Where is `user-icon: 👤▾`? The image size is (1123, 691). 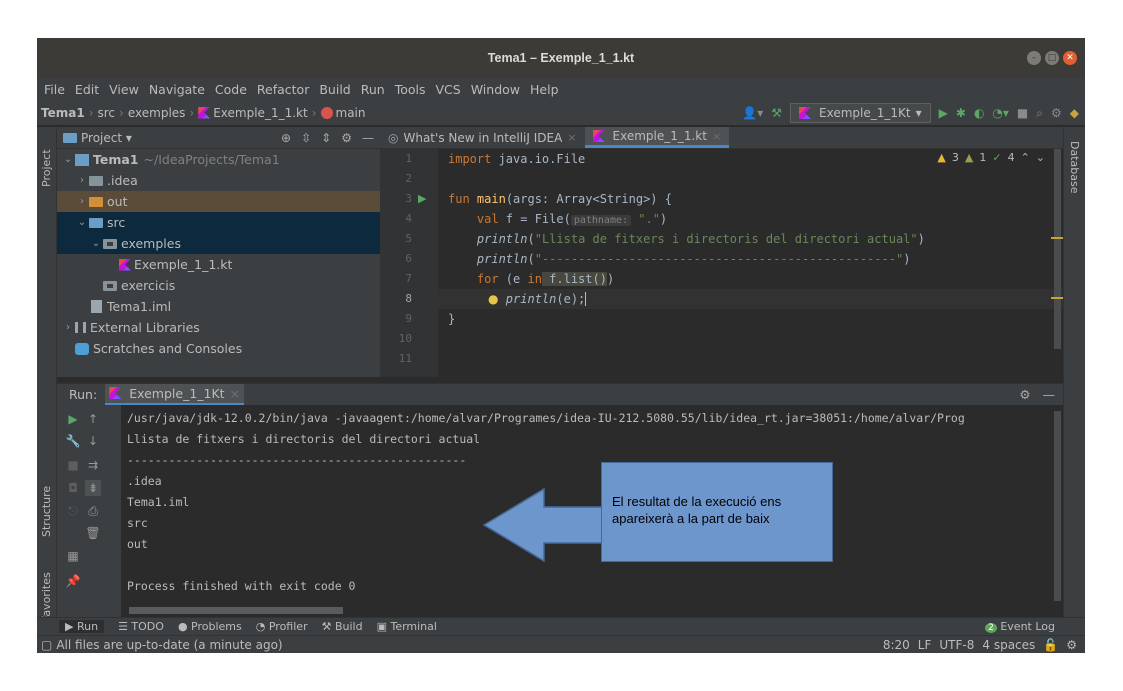 user-icon: 👤▾ is located at coordinates (752, 113).